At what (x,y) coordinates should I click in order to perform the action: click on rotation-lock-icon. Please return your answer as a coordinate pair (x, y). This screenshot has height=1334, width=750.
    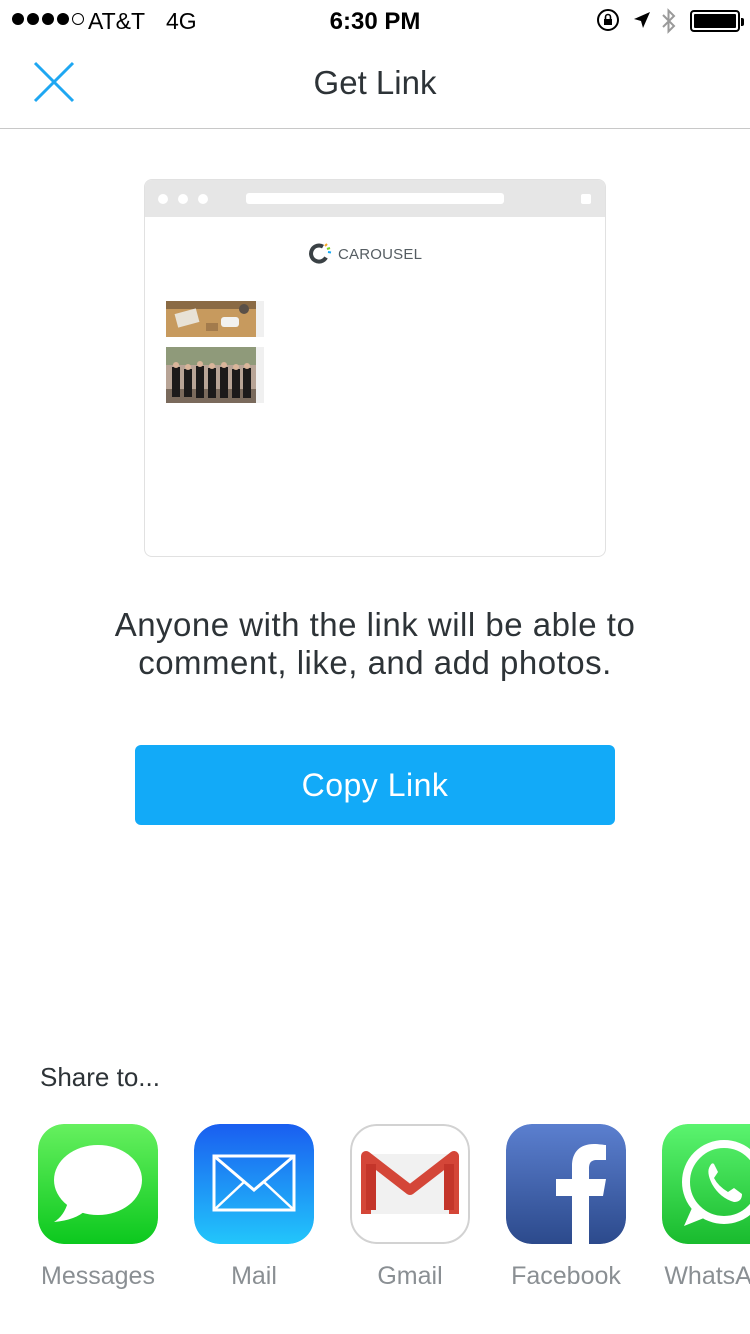
    Looking at the image, I should click on (608, 20).